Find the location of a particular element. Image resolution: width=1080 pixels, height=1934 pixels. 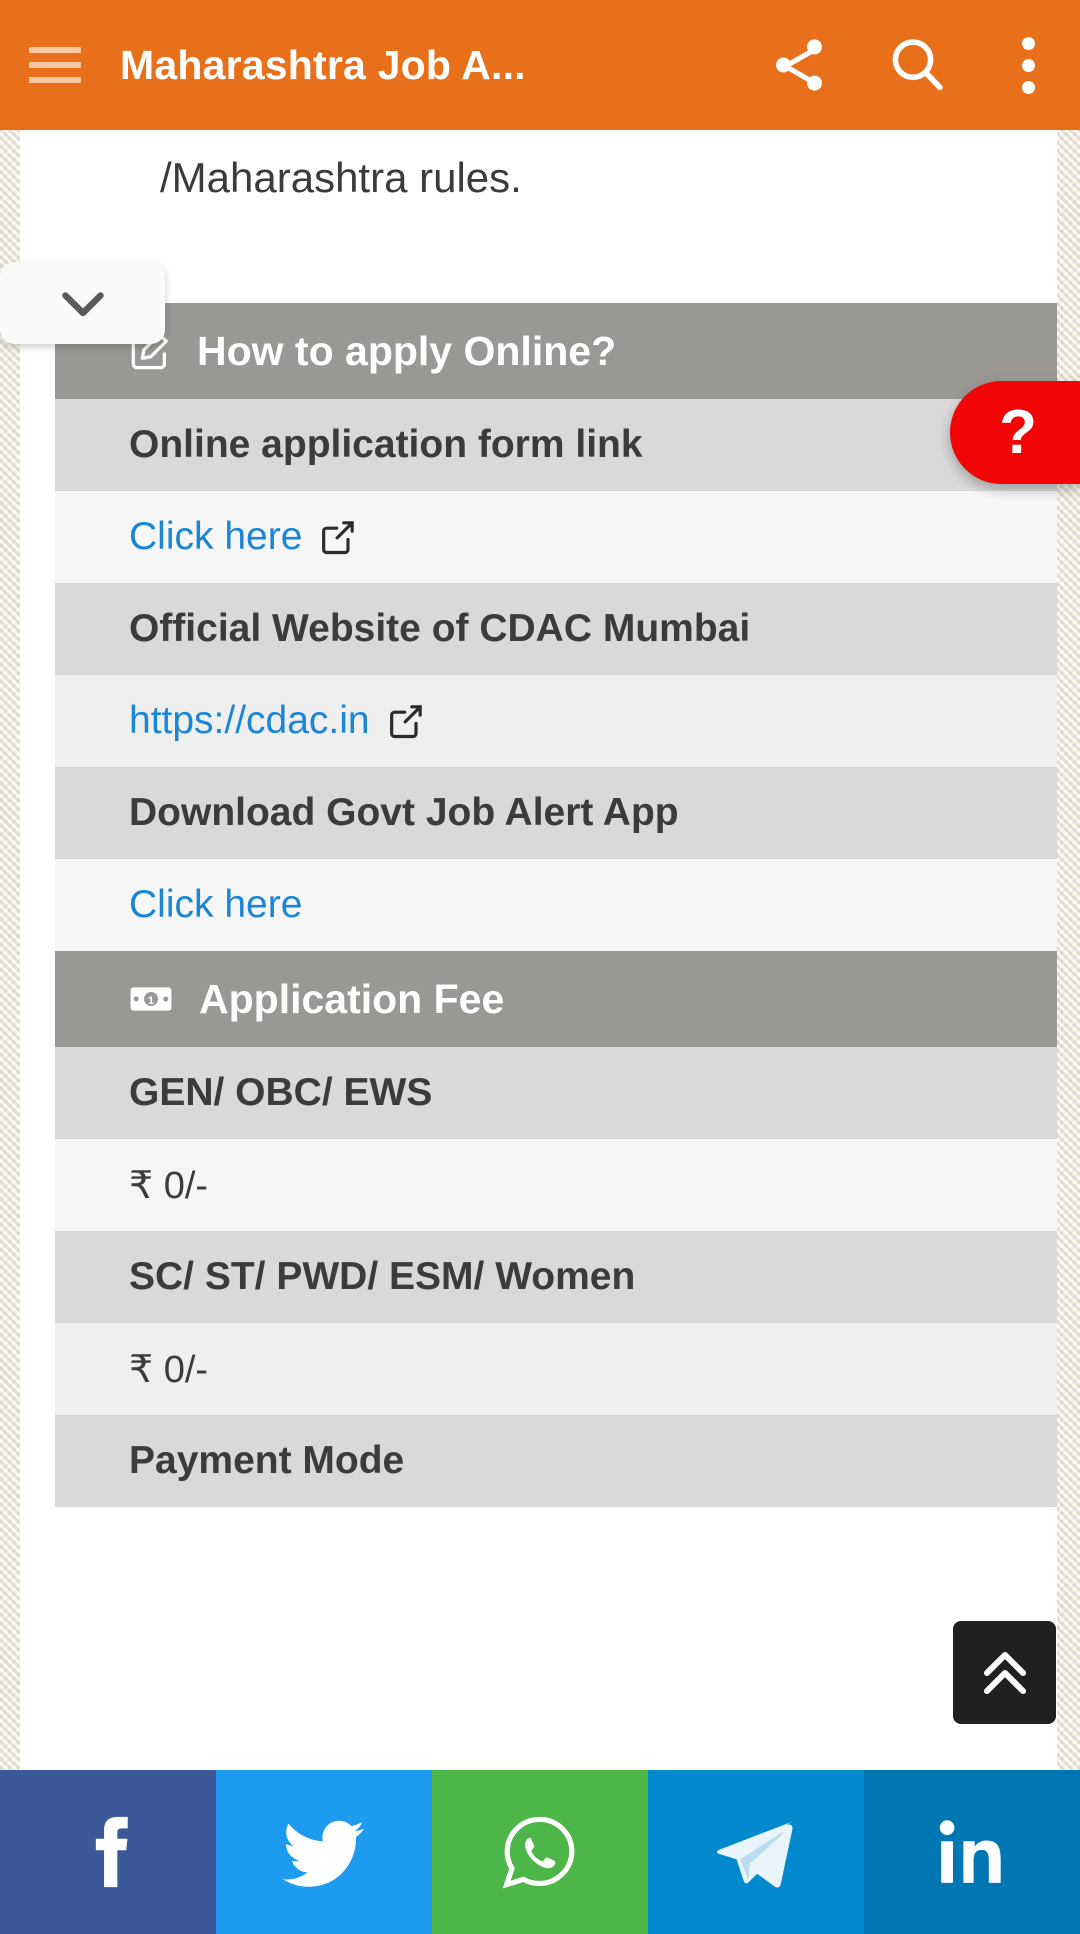

table-row-label: GEN/ OBC/ EWS is located at coordinates (556, 1093).